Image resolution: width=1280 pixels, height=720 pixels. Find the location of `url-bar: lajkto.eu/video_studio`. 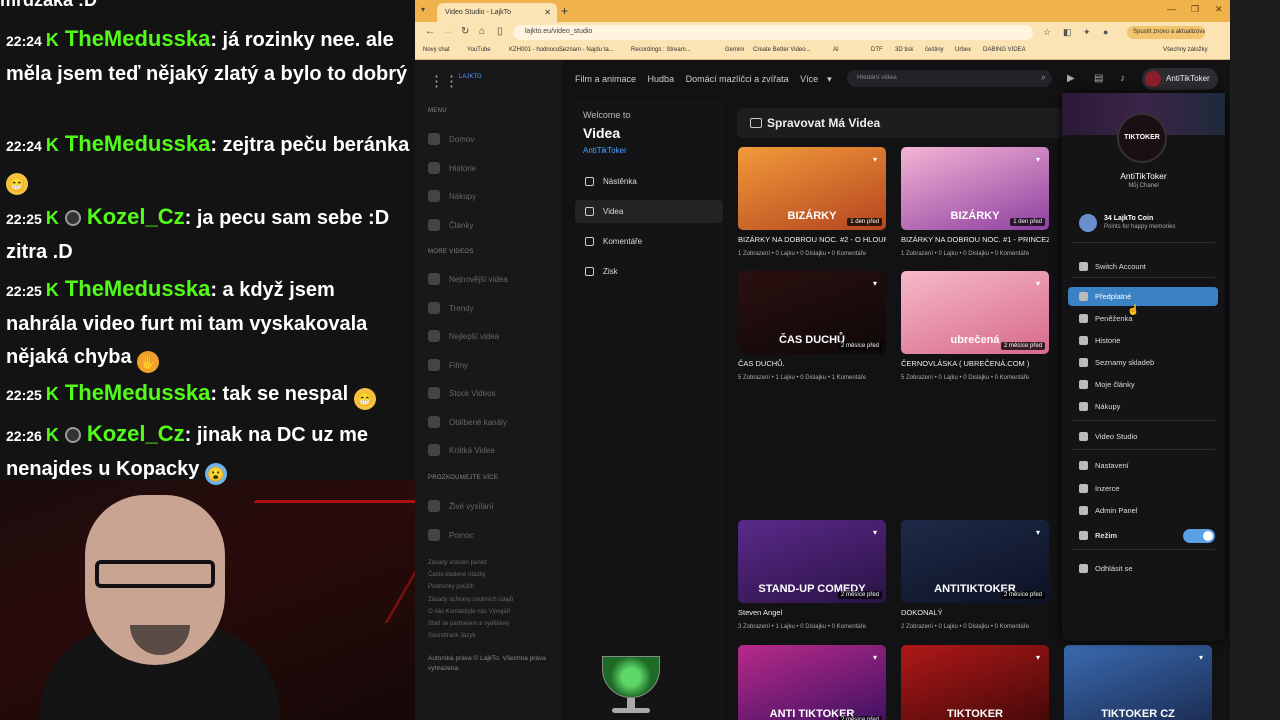

url-bar: lajkto.eu/video_studio is located at coordinates (773, 32).